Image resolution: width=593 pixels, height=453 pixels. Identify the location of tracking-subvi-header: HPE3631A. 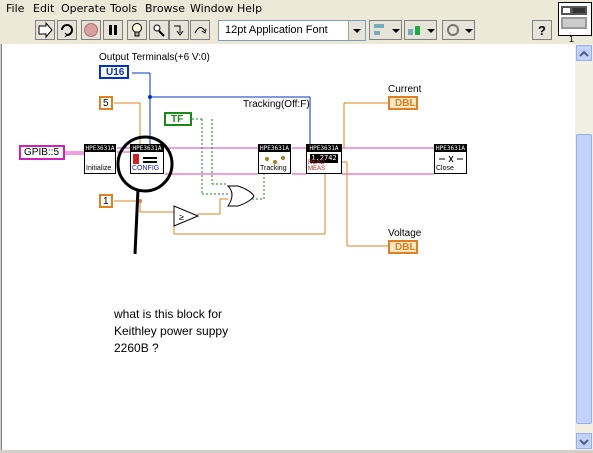
(274, 148).